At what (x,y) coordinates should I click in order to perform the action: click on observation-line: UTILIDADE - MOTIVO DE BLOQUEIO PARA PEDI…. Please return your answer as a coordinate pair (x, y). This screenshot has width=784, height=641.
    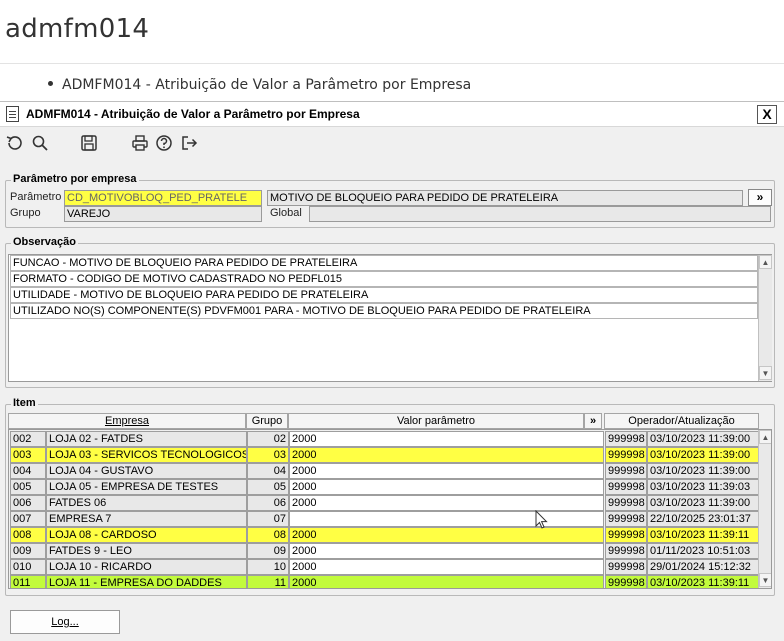
    Looking at the image, I should click on (384, 295).